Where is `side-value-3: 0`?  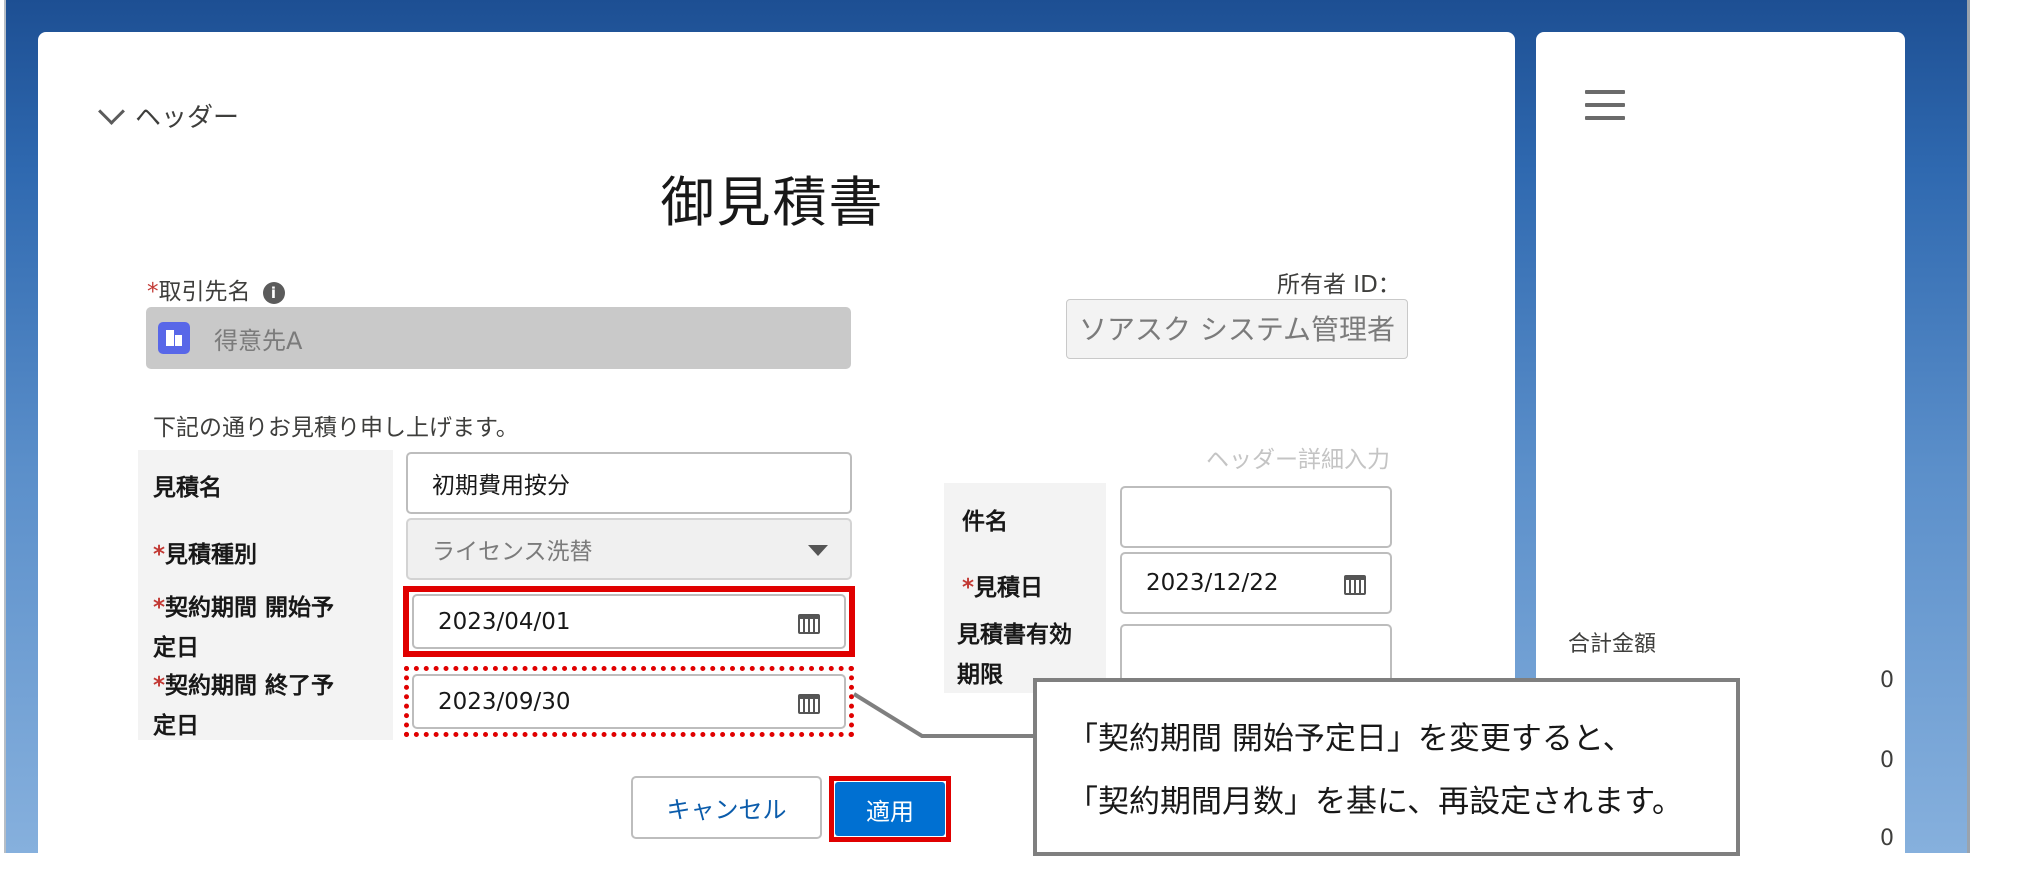 side-value-3: 0 is located at coordinates (1887, 838).